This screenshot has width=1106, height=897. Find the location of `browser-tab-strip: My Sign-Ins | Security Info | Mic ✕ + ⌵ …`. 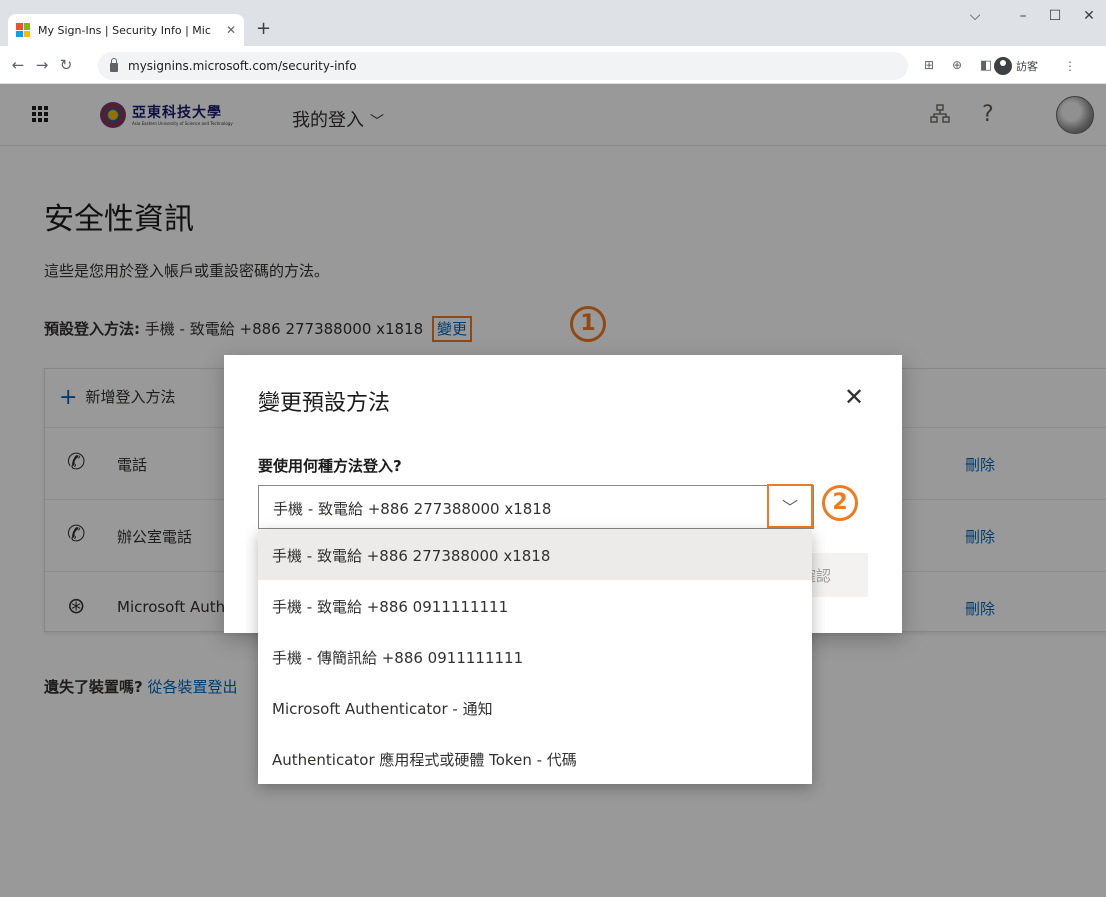

browser-tab-strip: My Sign-Ins | Security Info | Mic ✕ + ⌵ … is located at coordinates (553, 23).